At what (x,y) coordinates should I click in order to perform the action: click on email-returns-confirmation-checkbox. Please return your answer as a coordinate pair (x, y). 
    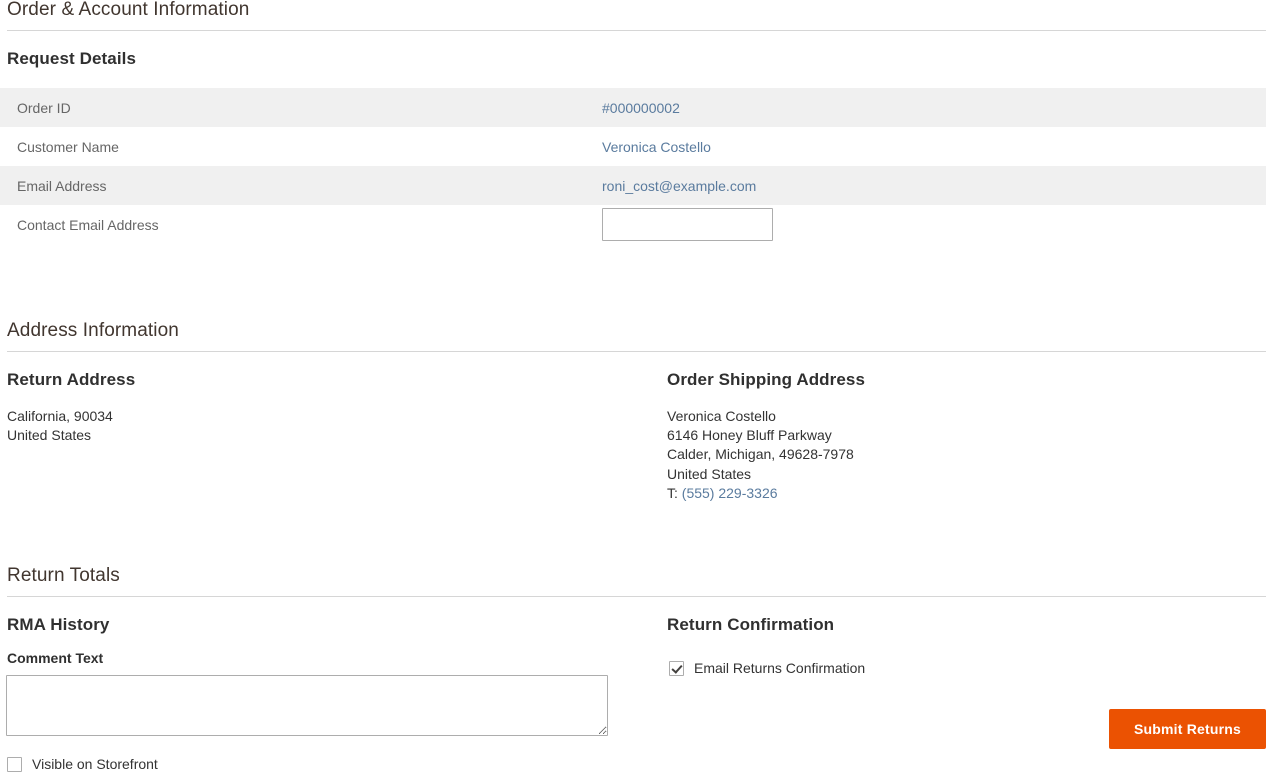
    Looking at the image, I should click on (676, 668).